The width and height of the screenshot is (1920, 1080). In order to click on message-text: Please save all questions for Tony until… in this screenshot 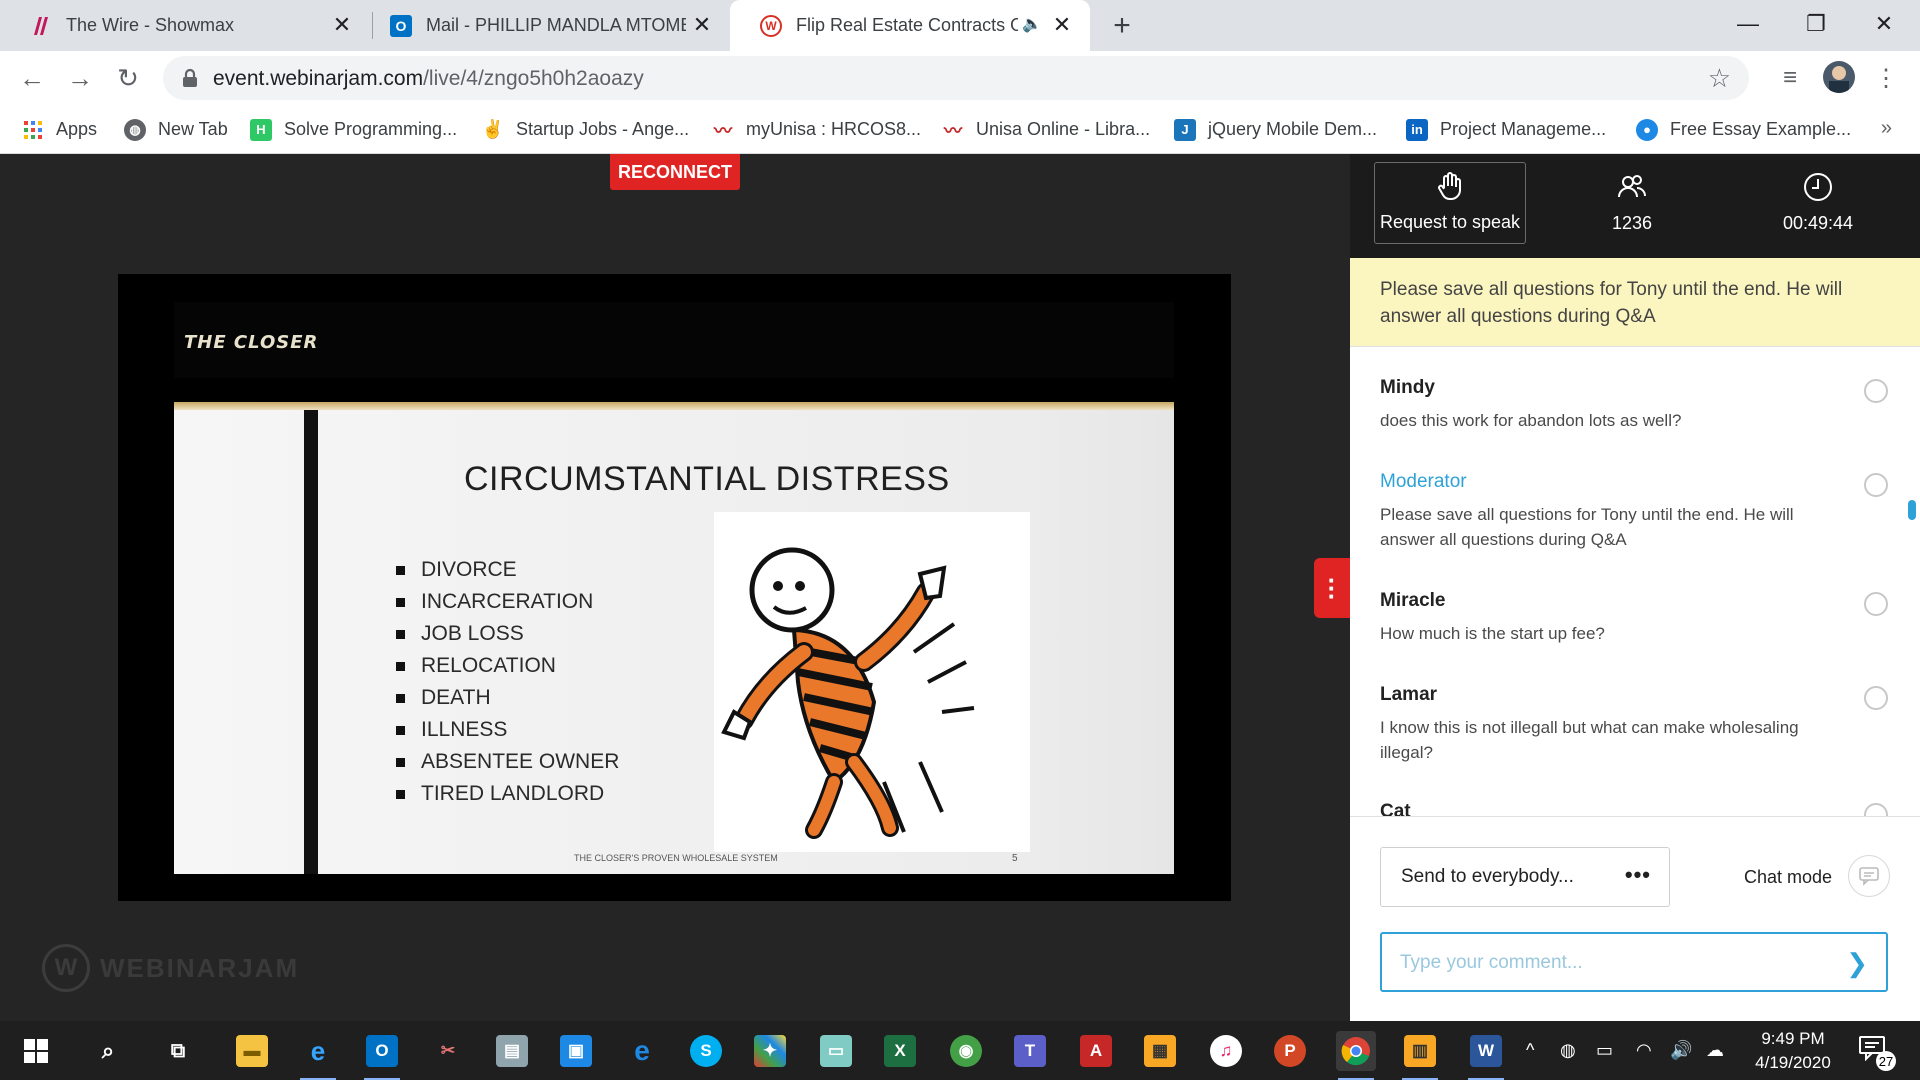, I will do `click(1587, 527)`.